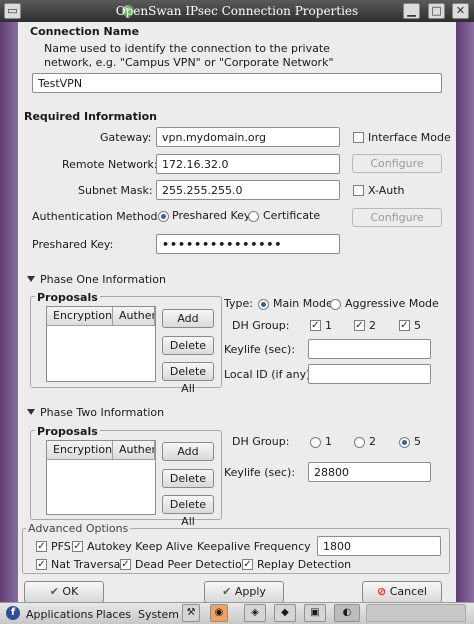 Image resolution: width=474 pixels, height=624 pixels. What do you see at coordinates (211, 215) in the screenshot?
I see `auth-psk-label: Preshared Key` at bounding box center [211, 215].